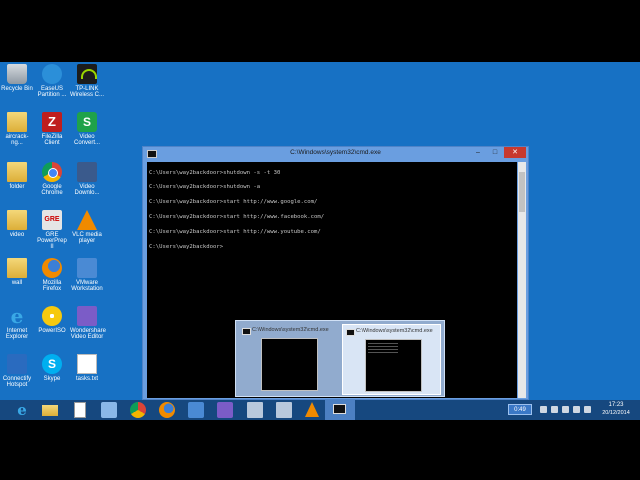 The image size is (640, 480). I want to click on poweriso-icon, so click(52, 316).